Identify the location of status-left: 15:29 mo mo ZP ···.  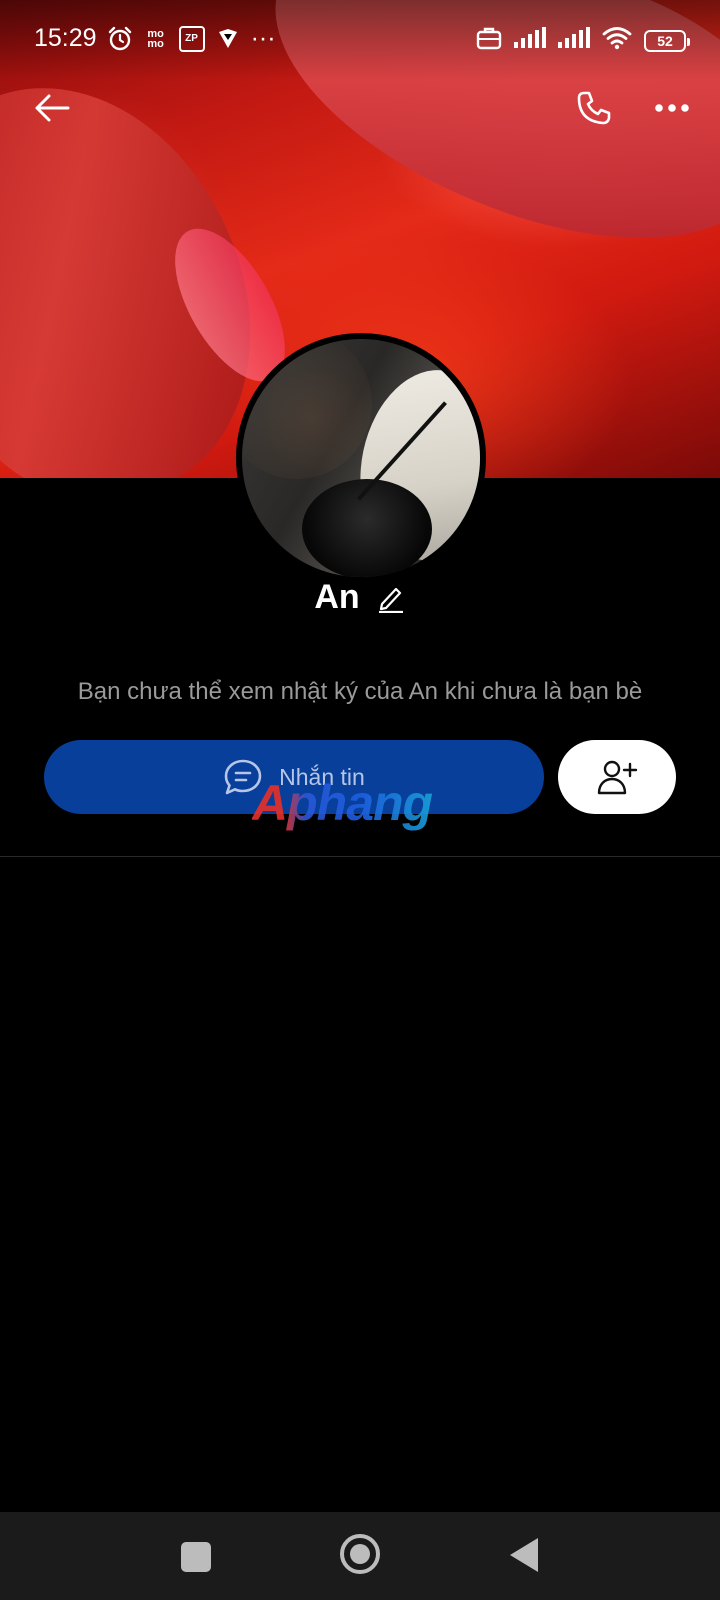
(155, 38).